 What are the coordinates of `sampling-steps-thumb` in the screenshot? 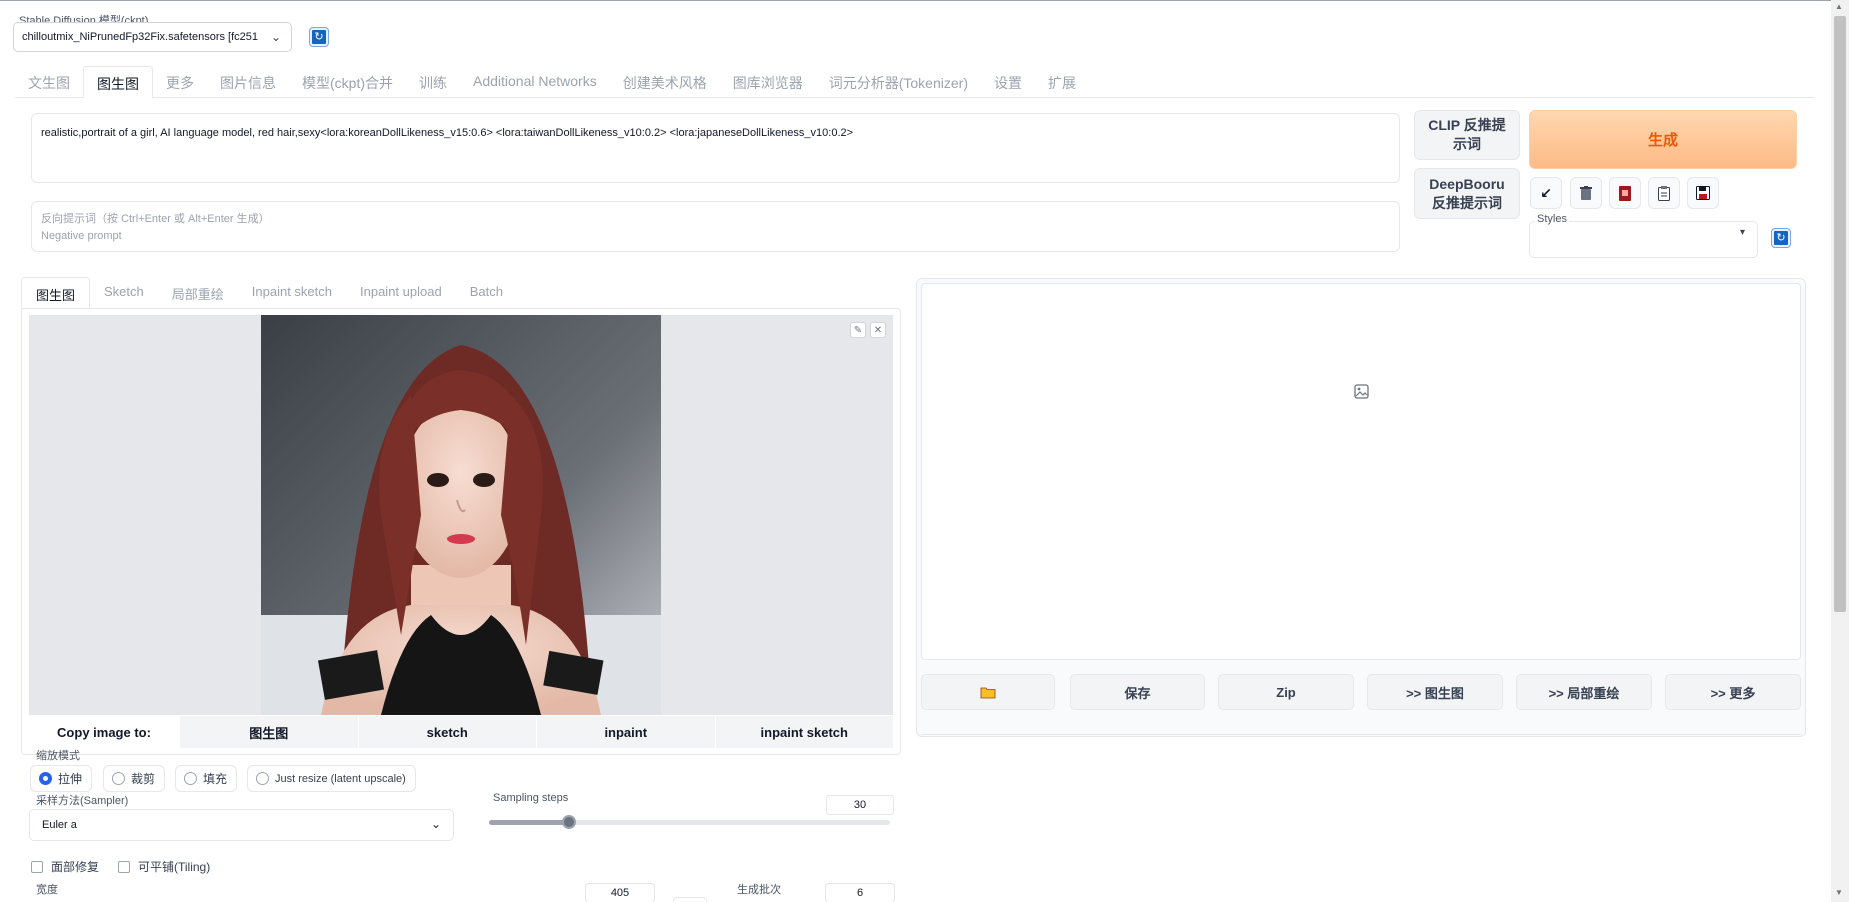 It's located at (569, 822).